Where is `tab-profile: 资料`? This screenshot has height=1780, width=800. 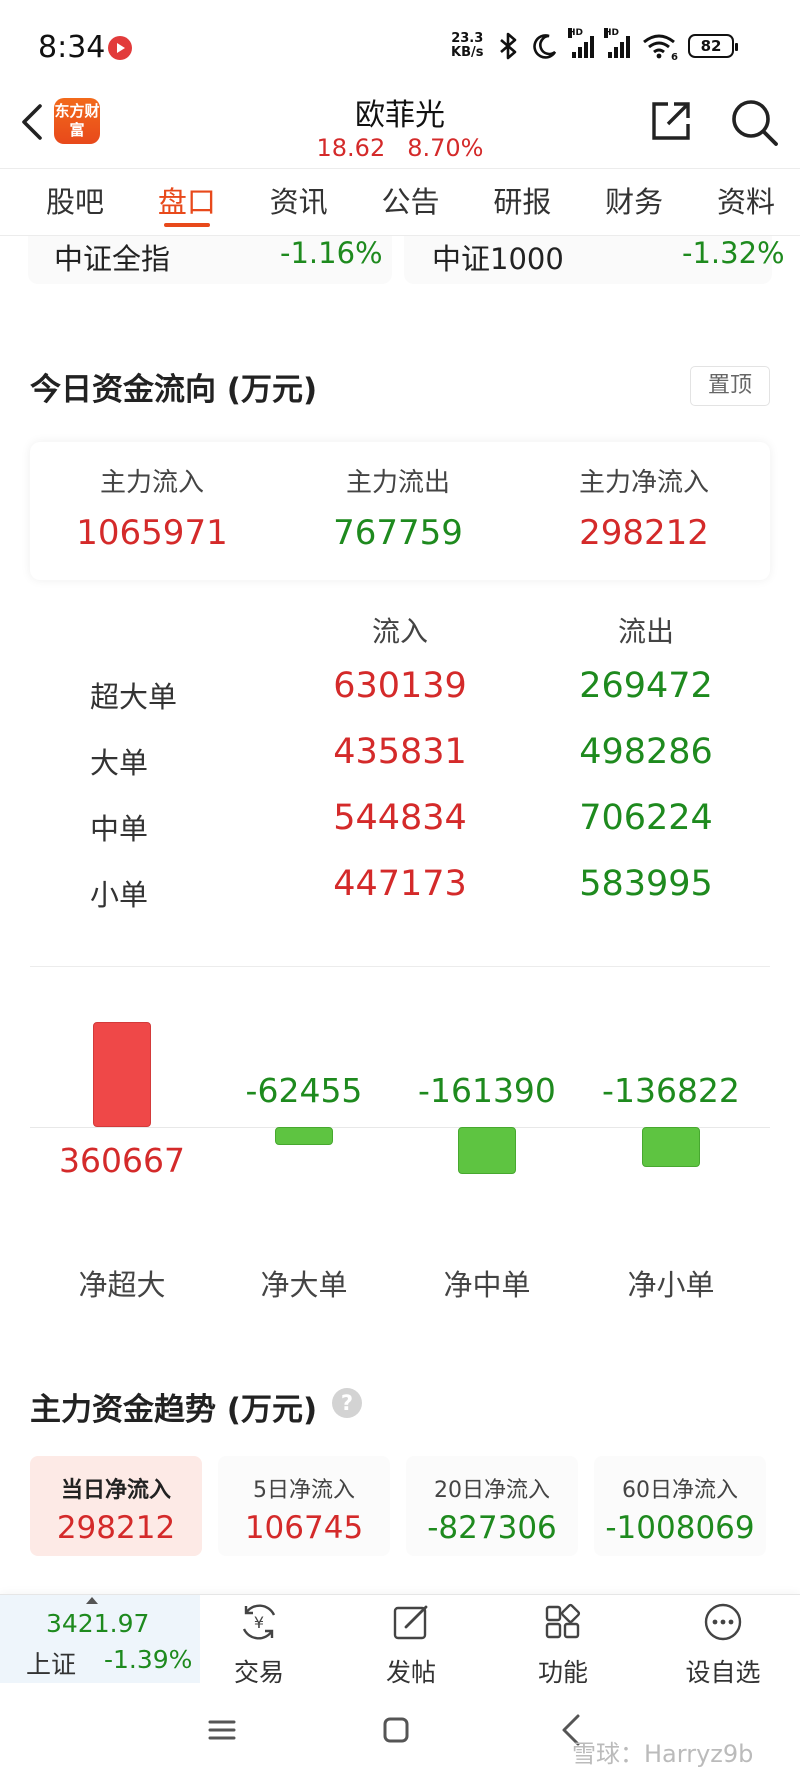
tab-profile: 资料 is located at coordinates (746, 202).